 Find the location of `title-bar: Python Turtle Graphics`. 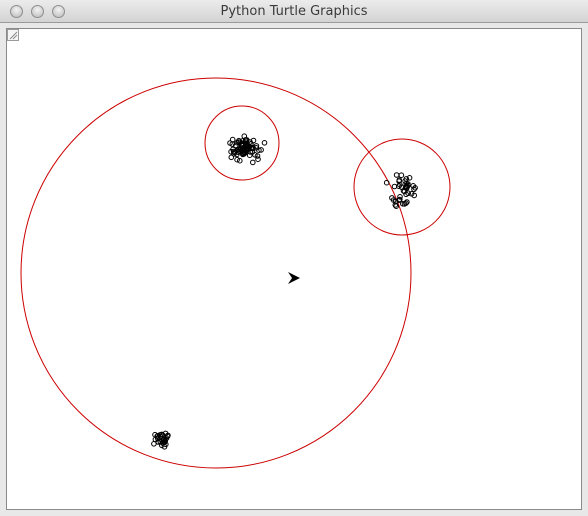

title-bar: Python Turtle Graphics is located at coordinates (294, 11).